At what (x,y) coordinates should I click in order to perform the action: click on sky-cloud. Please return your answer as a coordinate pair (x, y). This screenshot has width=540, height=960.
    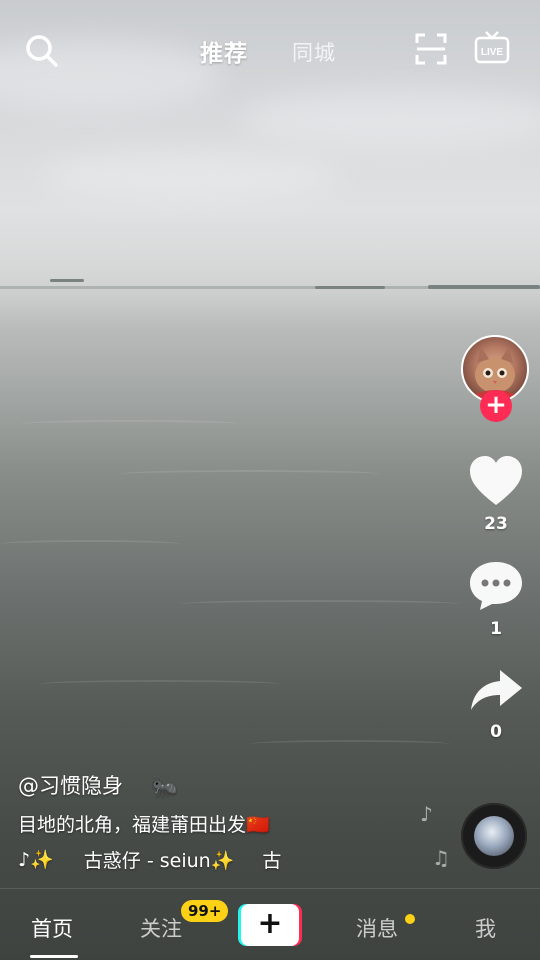
    Looking at the image, I should click on (190, 175).